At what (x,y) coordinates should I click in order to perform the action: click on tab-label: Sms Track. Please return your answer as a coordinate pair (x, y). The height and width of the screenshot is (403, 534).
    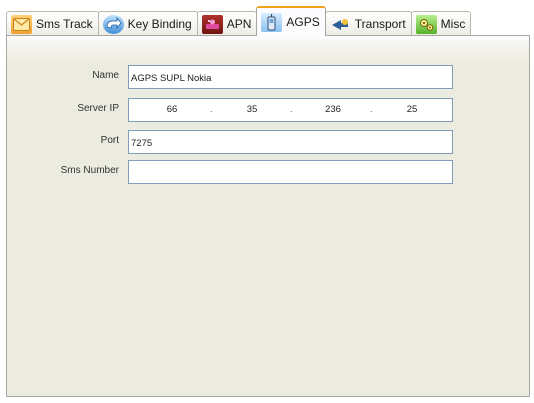
    Looking at the image, I should click on (64, 24).